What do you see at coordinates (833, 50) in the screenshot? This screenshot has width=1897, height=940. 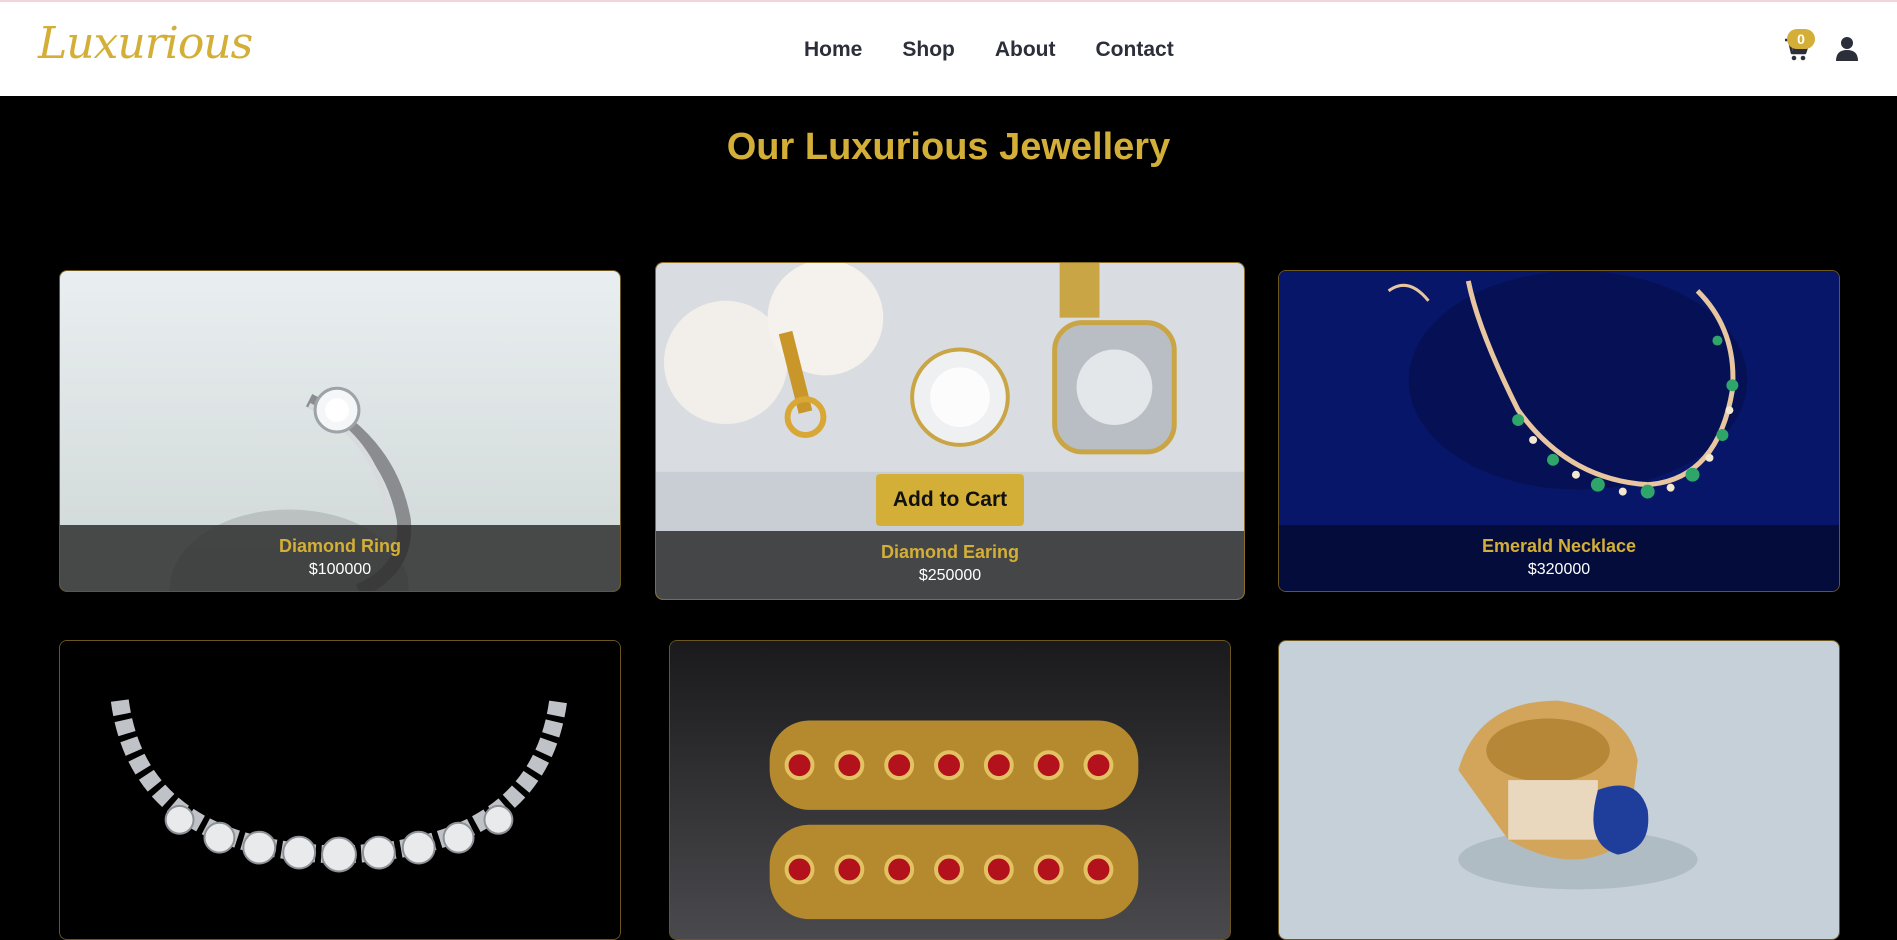 I see `nav-home: Home` at bounding box center [833, 50].